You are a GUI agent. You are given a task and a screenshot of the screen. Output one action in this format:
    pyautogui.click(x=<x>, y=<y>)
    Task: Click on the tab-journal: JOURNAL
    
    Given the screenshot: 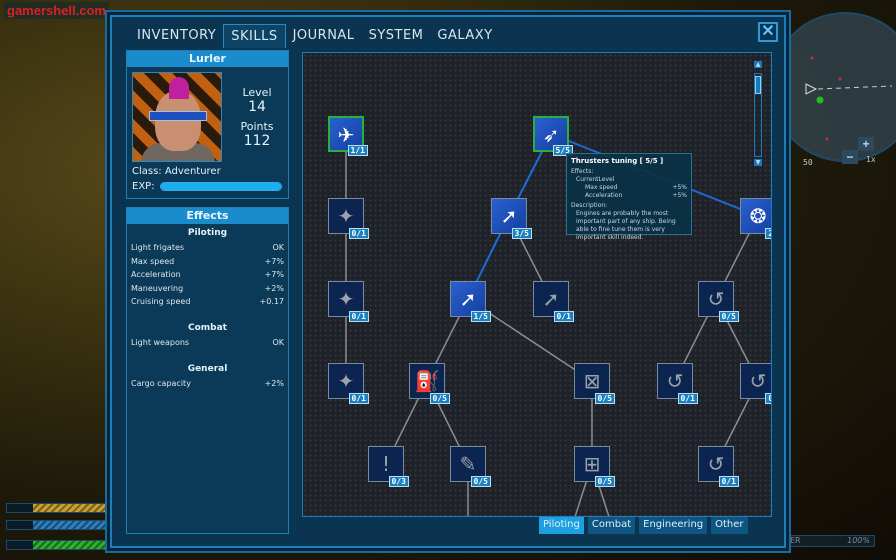 What is the action you would take?
    pyautogui.click(x=324, y=36)
    